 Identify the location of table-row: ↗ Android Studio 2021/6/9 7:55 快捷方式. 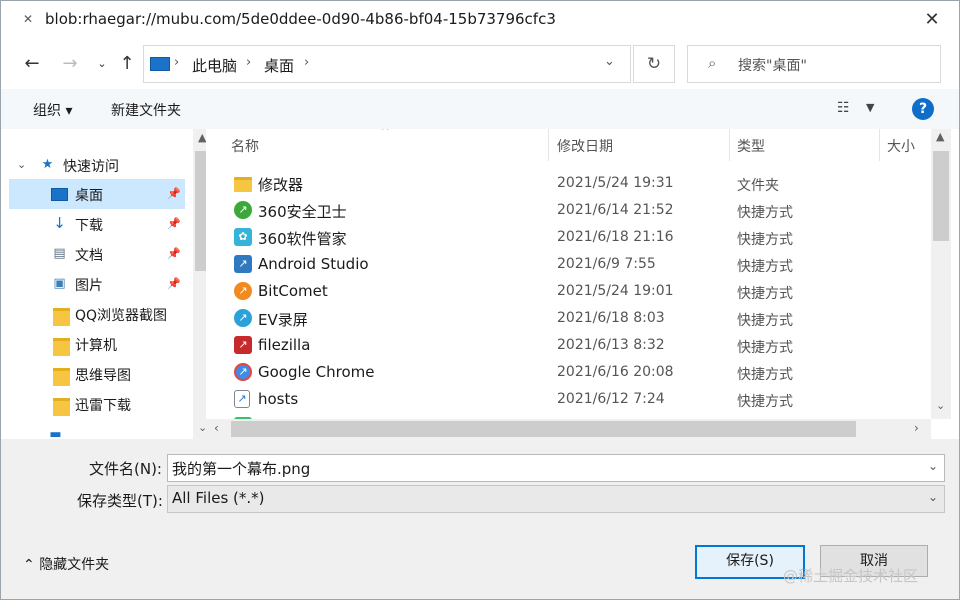
(573, 264).